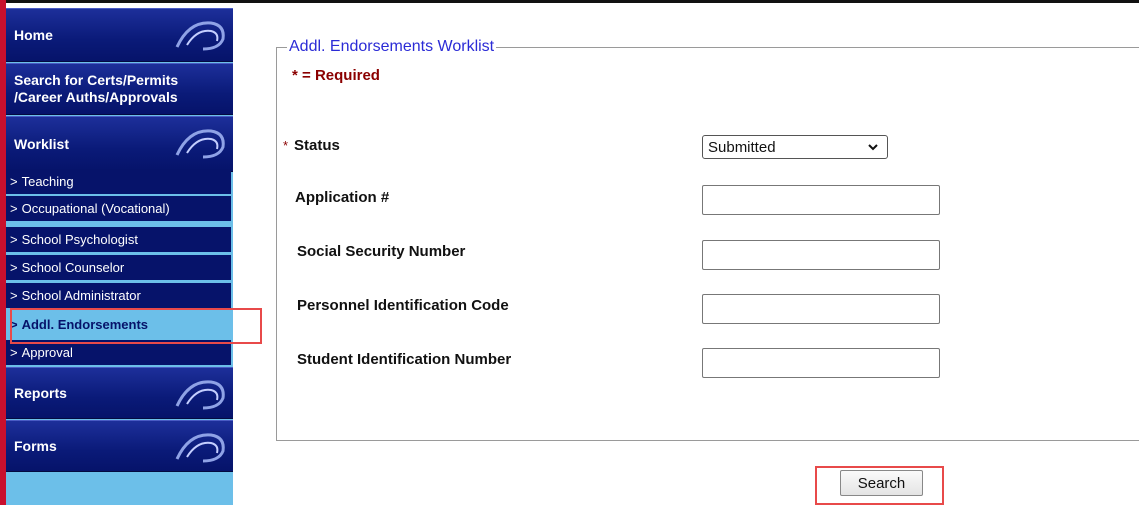  Describe the element at coordinates (47, 181) in the screenshot. I see `worklist-item-label: Teaching` at that location.